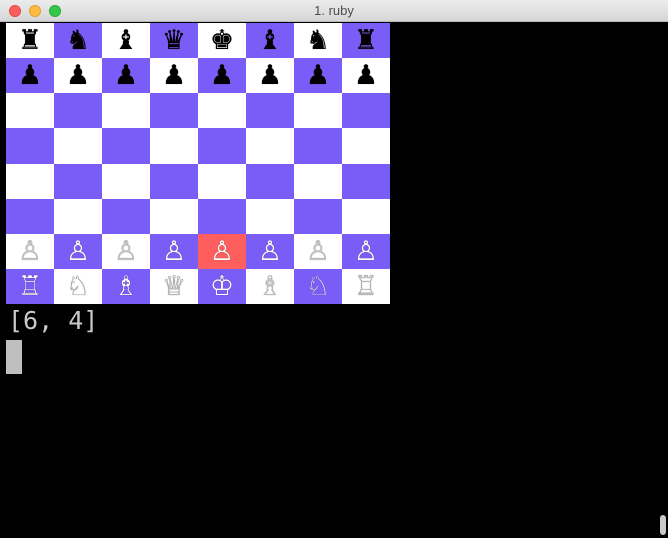 Image resolution: width=668 pixels, height=538 pixels. I want to click on black-queen-icon: ♛, so click(174, 41).